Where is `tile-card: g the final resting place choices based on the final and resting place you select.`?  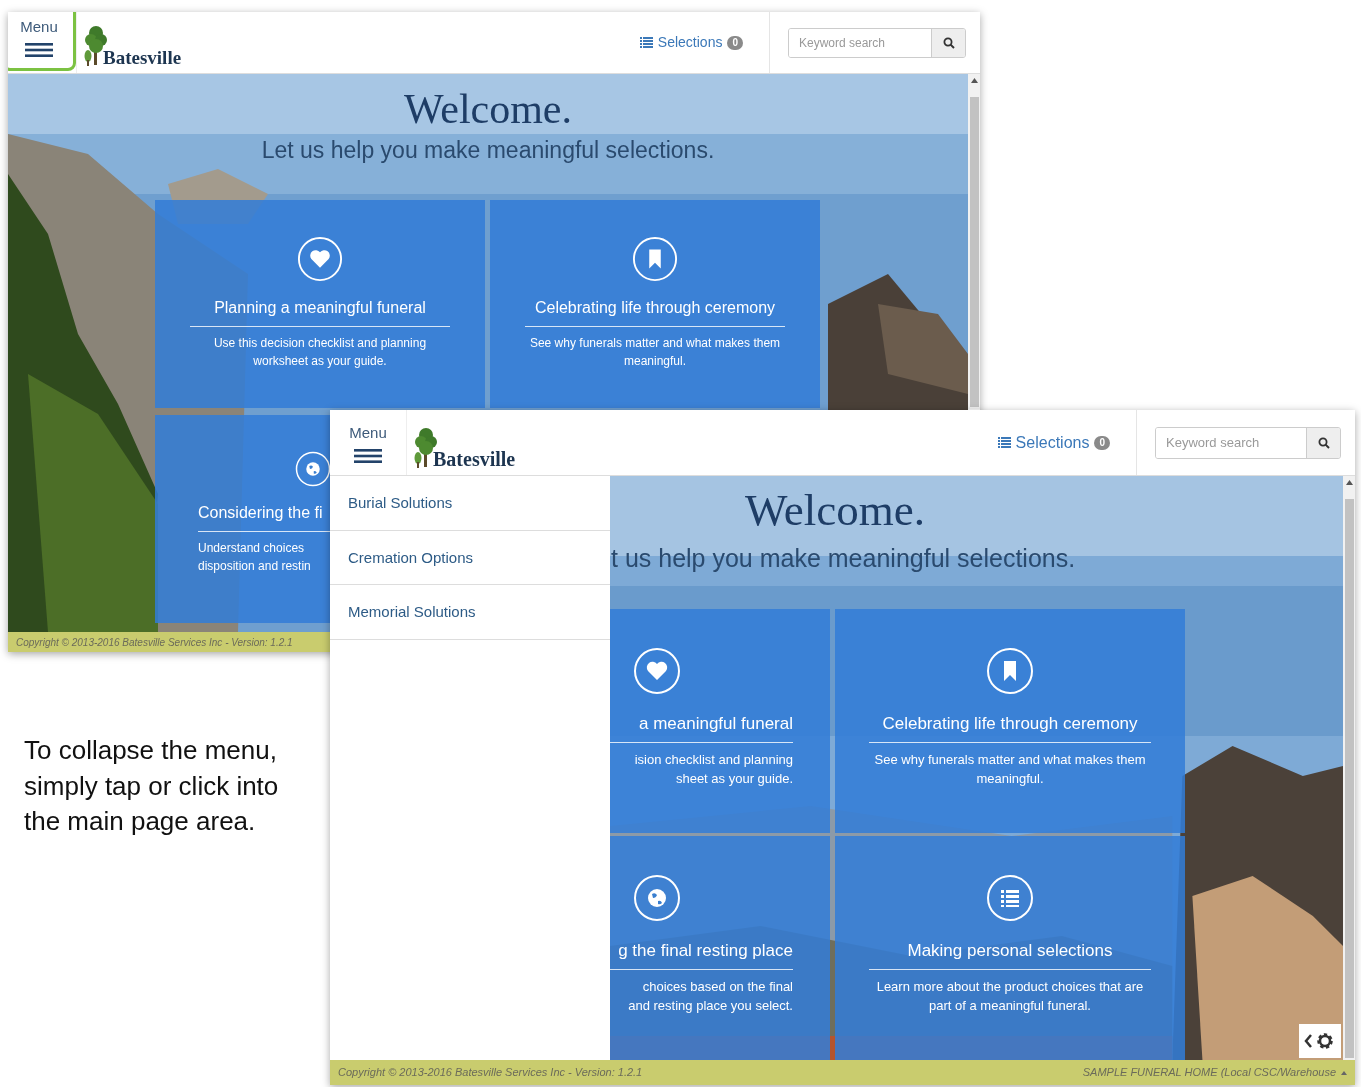 tile-card: g the final resting place choices based on the final and resting place you select. is located at coordinates (720, 947).